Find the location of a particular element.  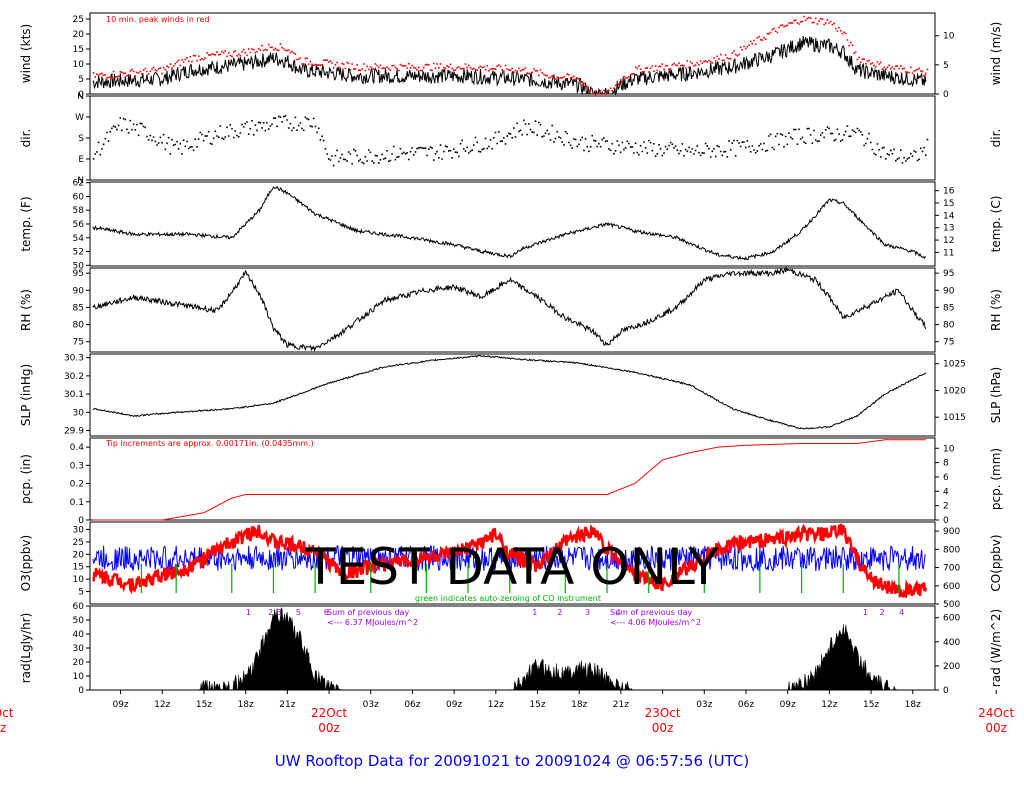

day-label: 22Oct is located at coordinates (329, 713).